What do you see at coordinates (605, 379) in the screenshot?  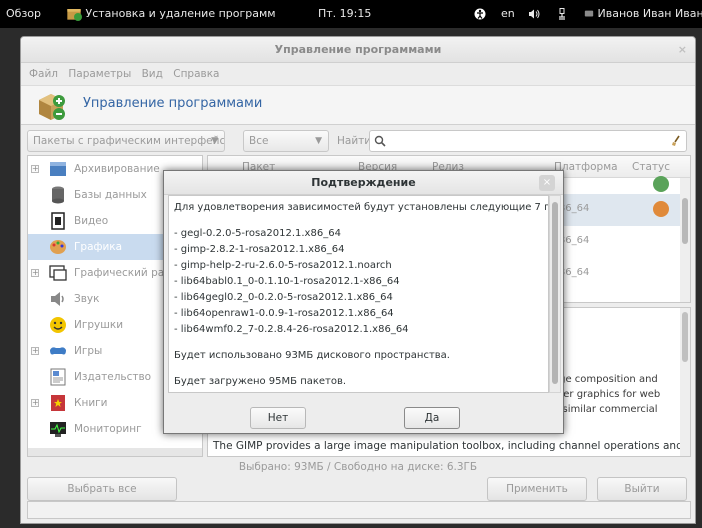 I see `description-line: age composition and` at bounding box center [605, 379].